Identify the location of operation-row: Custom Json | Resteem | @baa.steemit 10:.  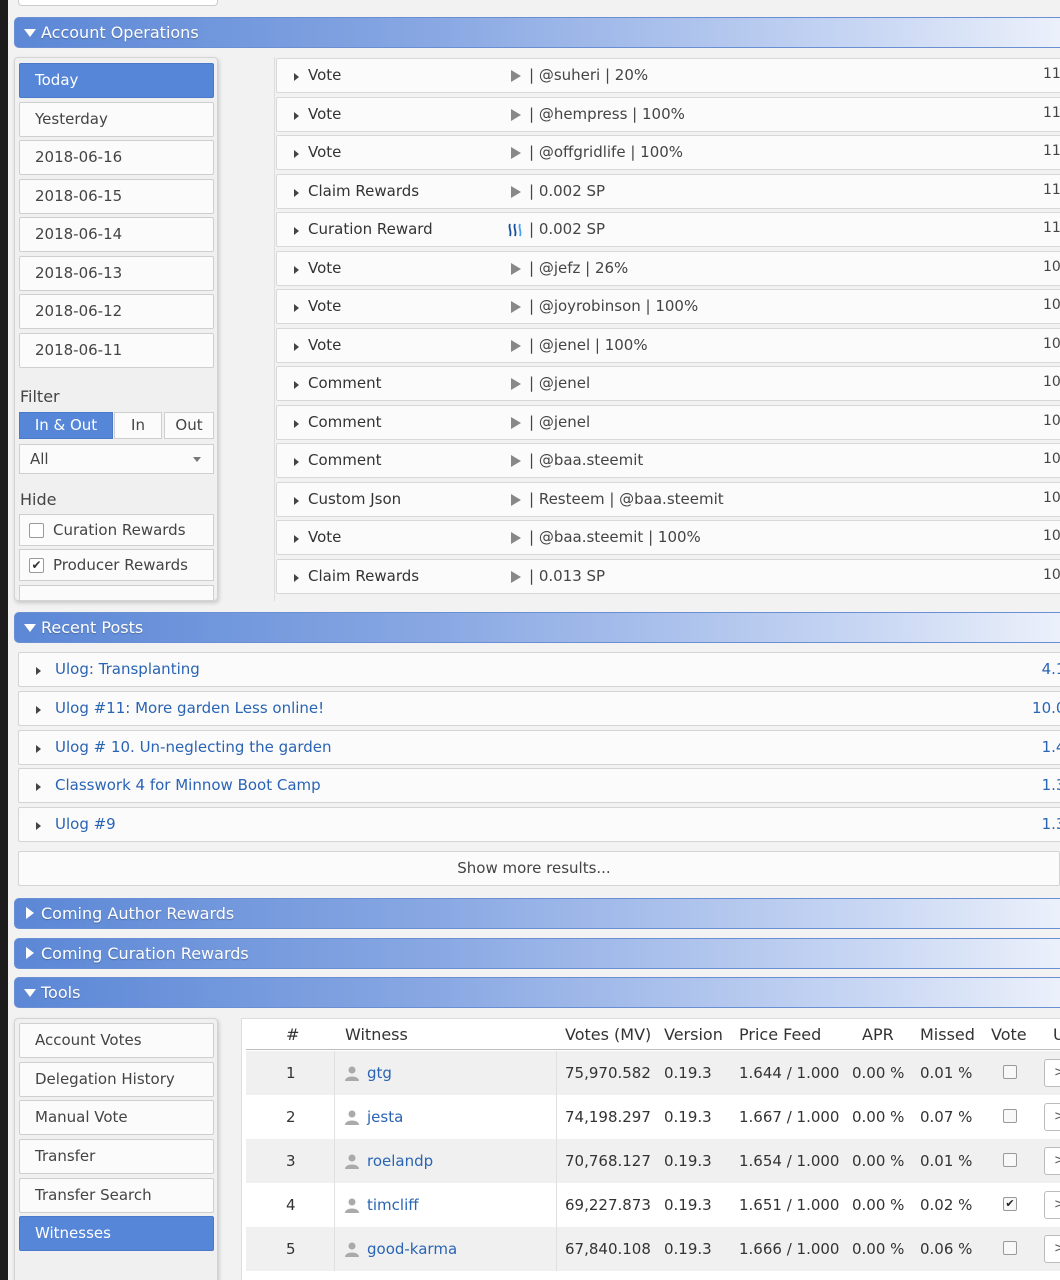
(668, 499).